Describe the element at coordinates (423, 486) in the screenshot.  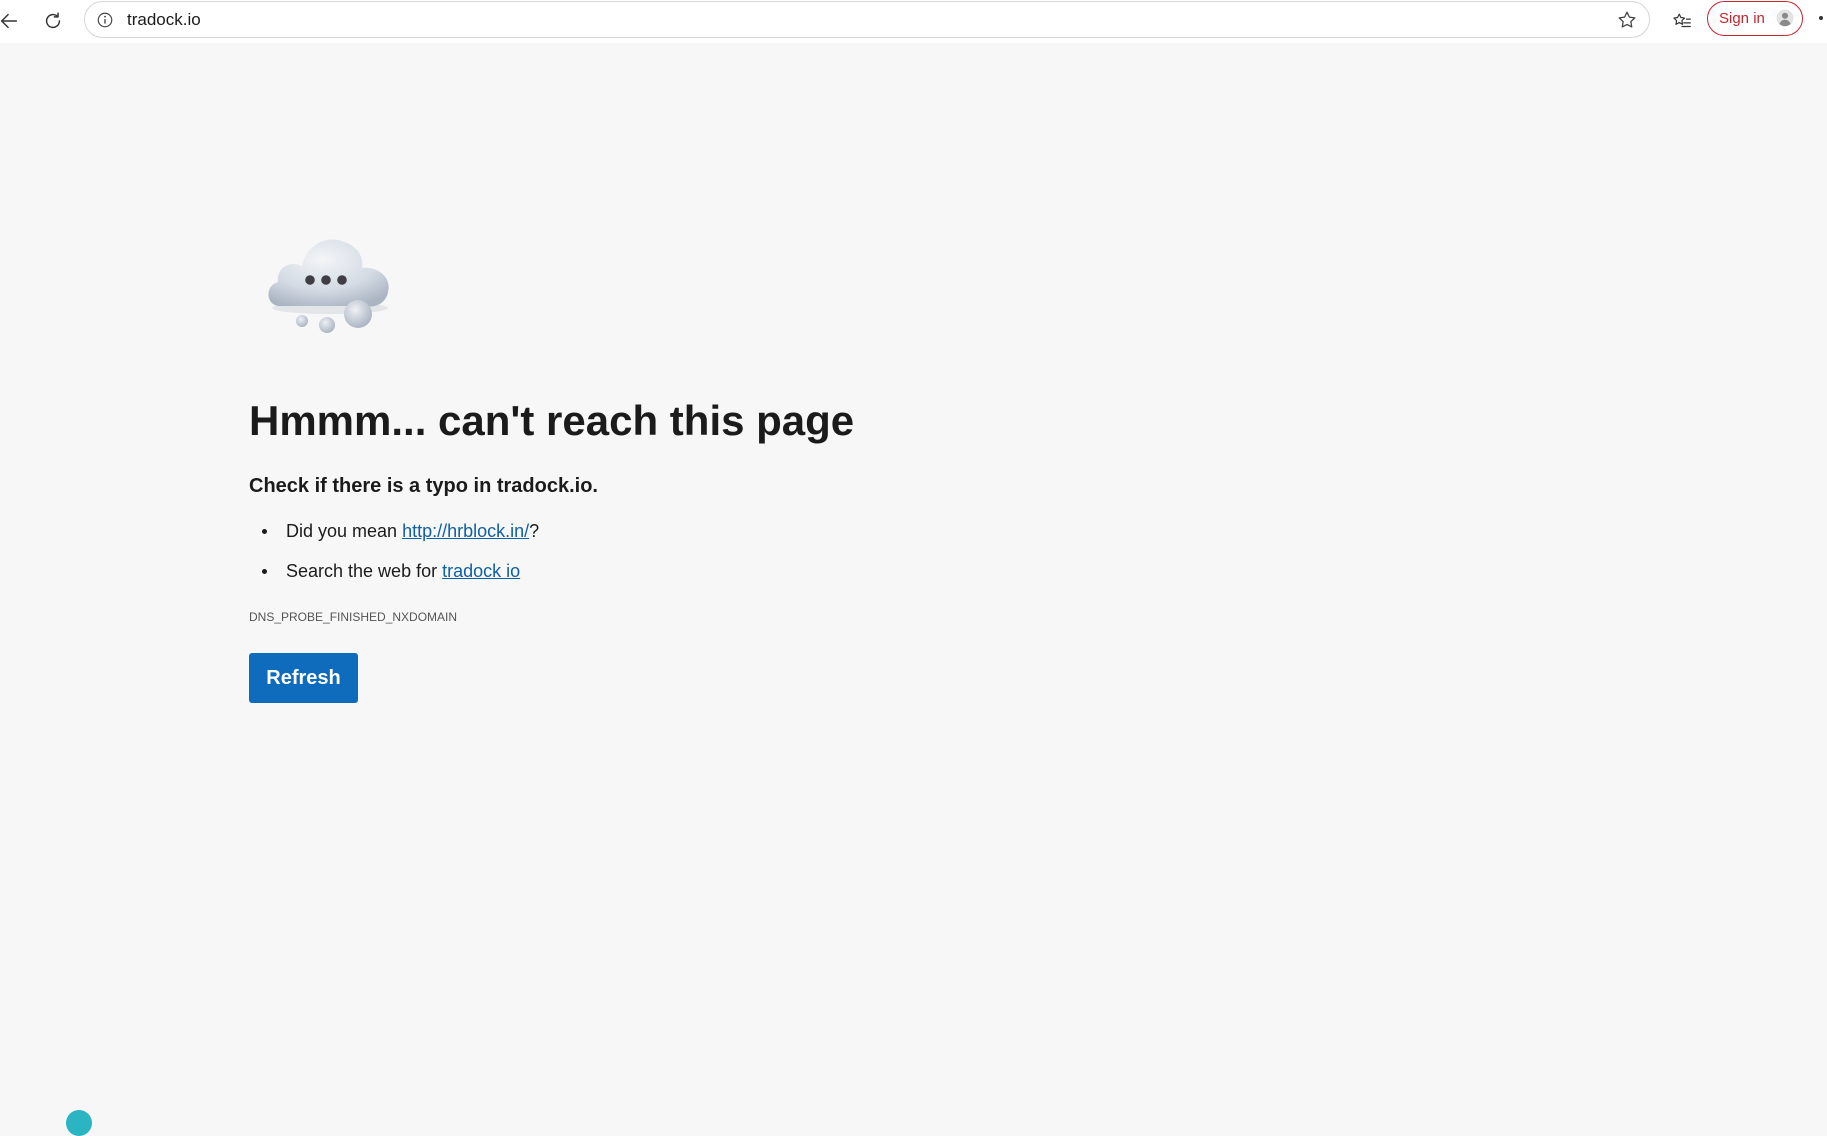
I see `page-subtitle: Check if there is a typo in tradock.io.` at that location.